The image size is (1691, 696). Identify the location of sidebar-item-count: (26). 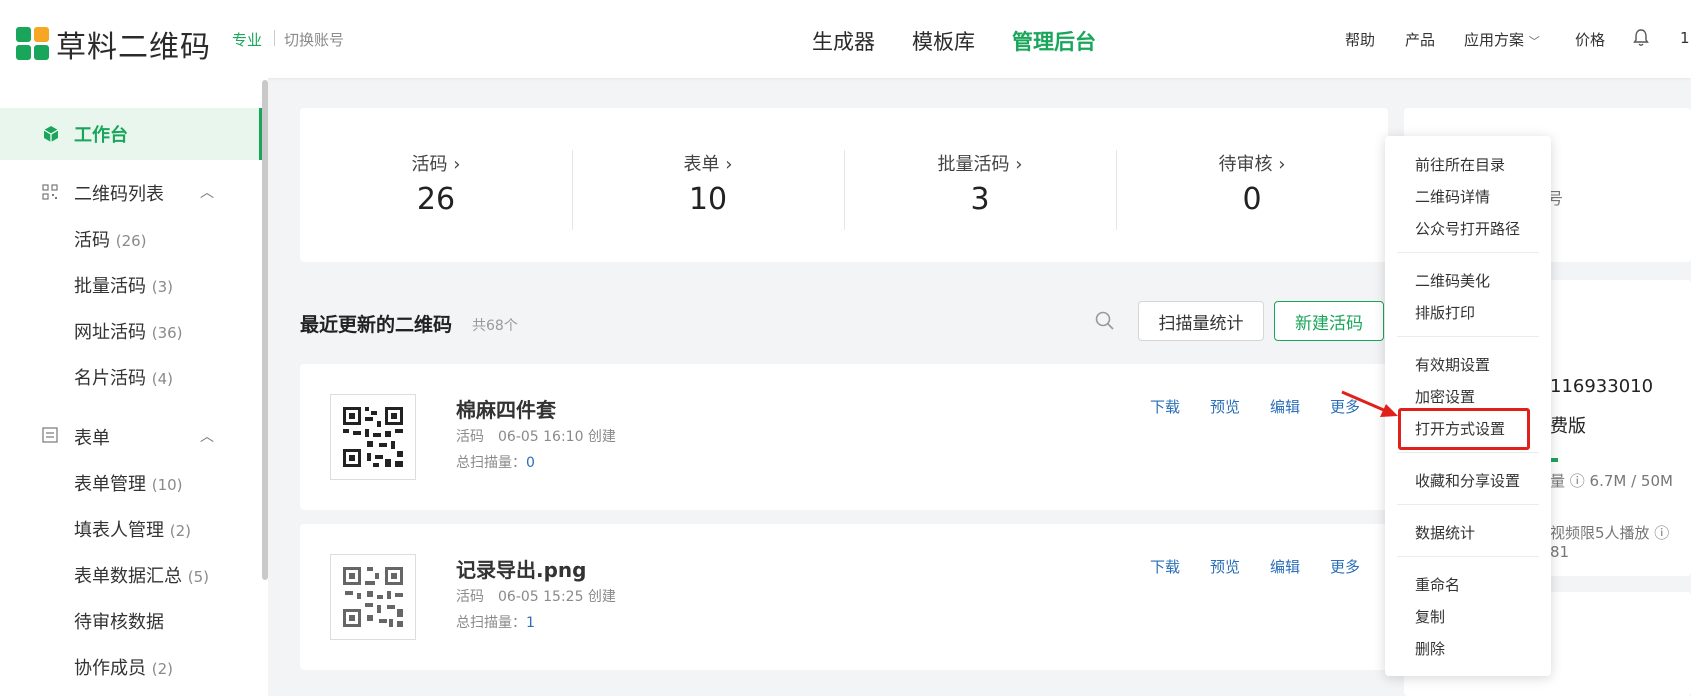
(131, 241).